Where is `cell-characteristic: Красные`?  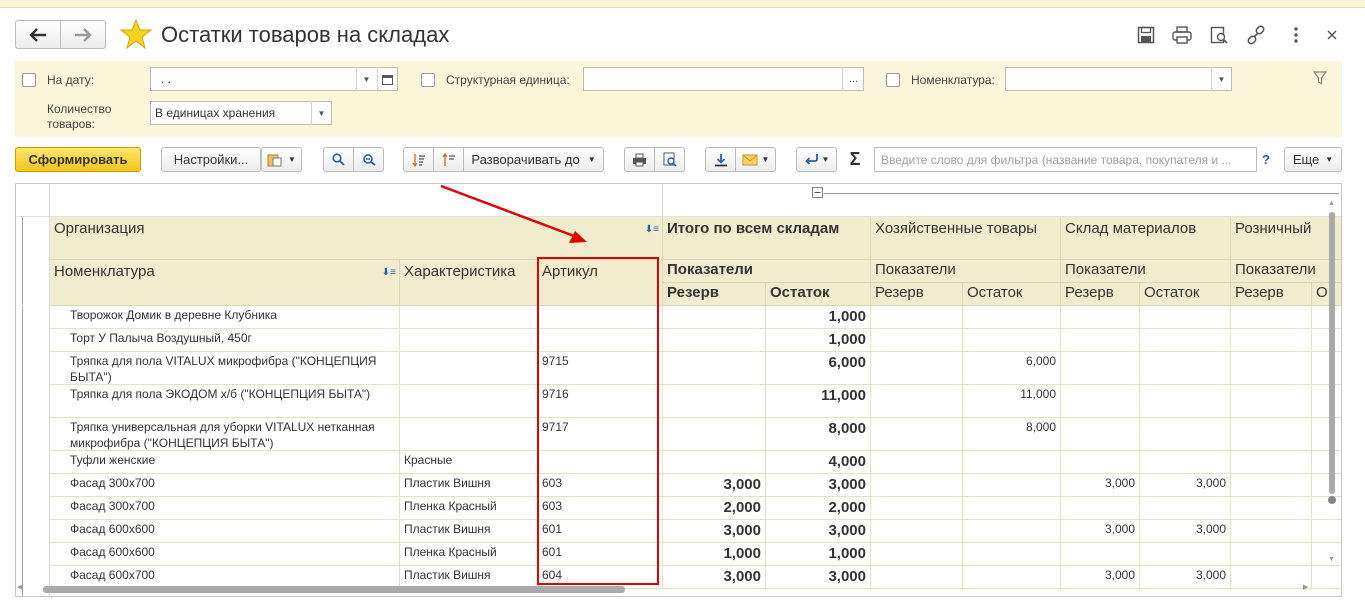 cell-characteristic: Красные is located at coordinates (469, 462).